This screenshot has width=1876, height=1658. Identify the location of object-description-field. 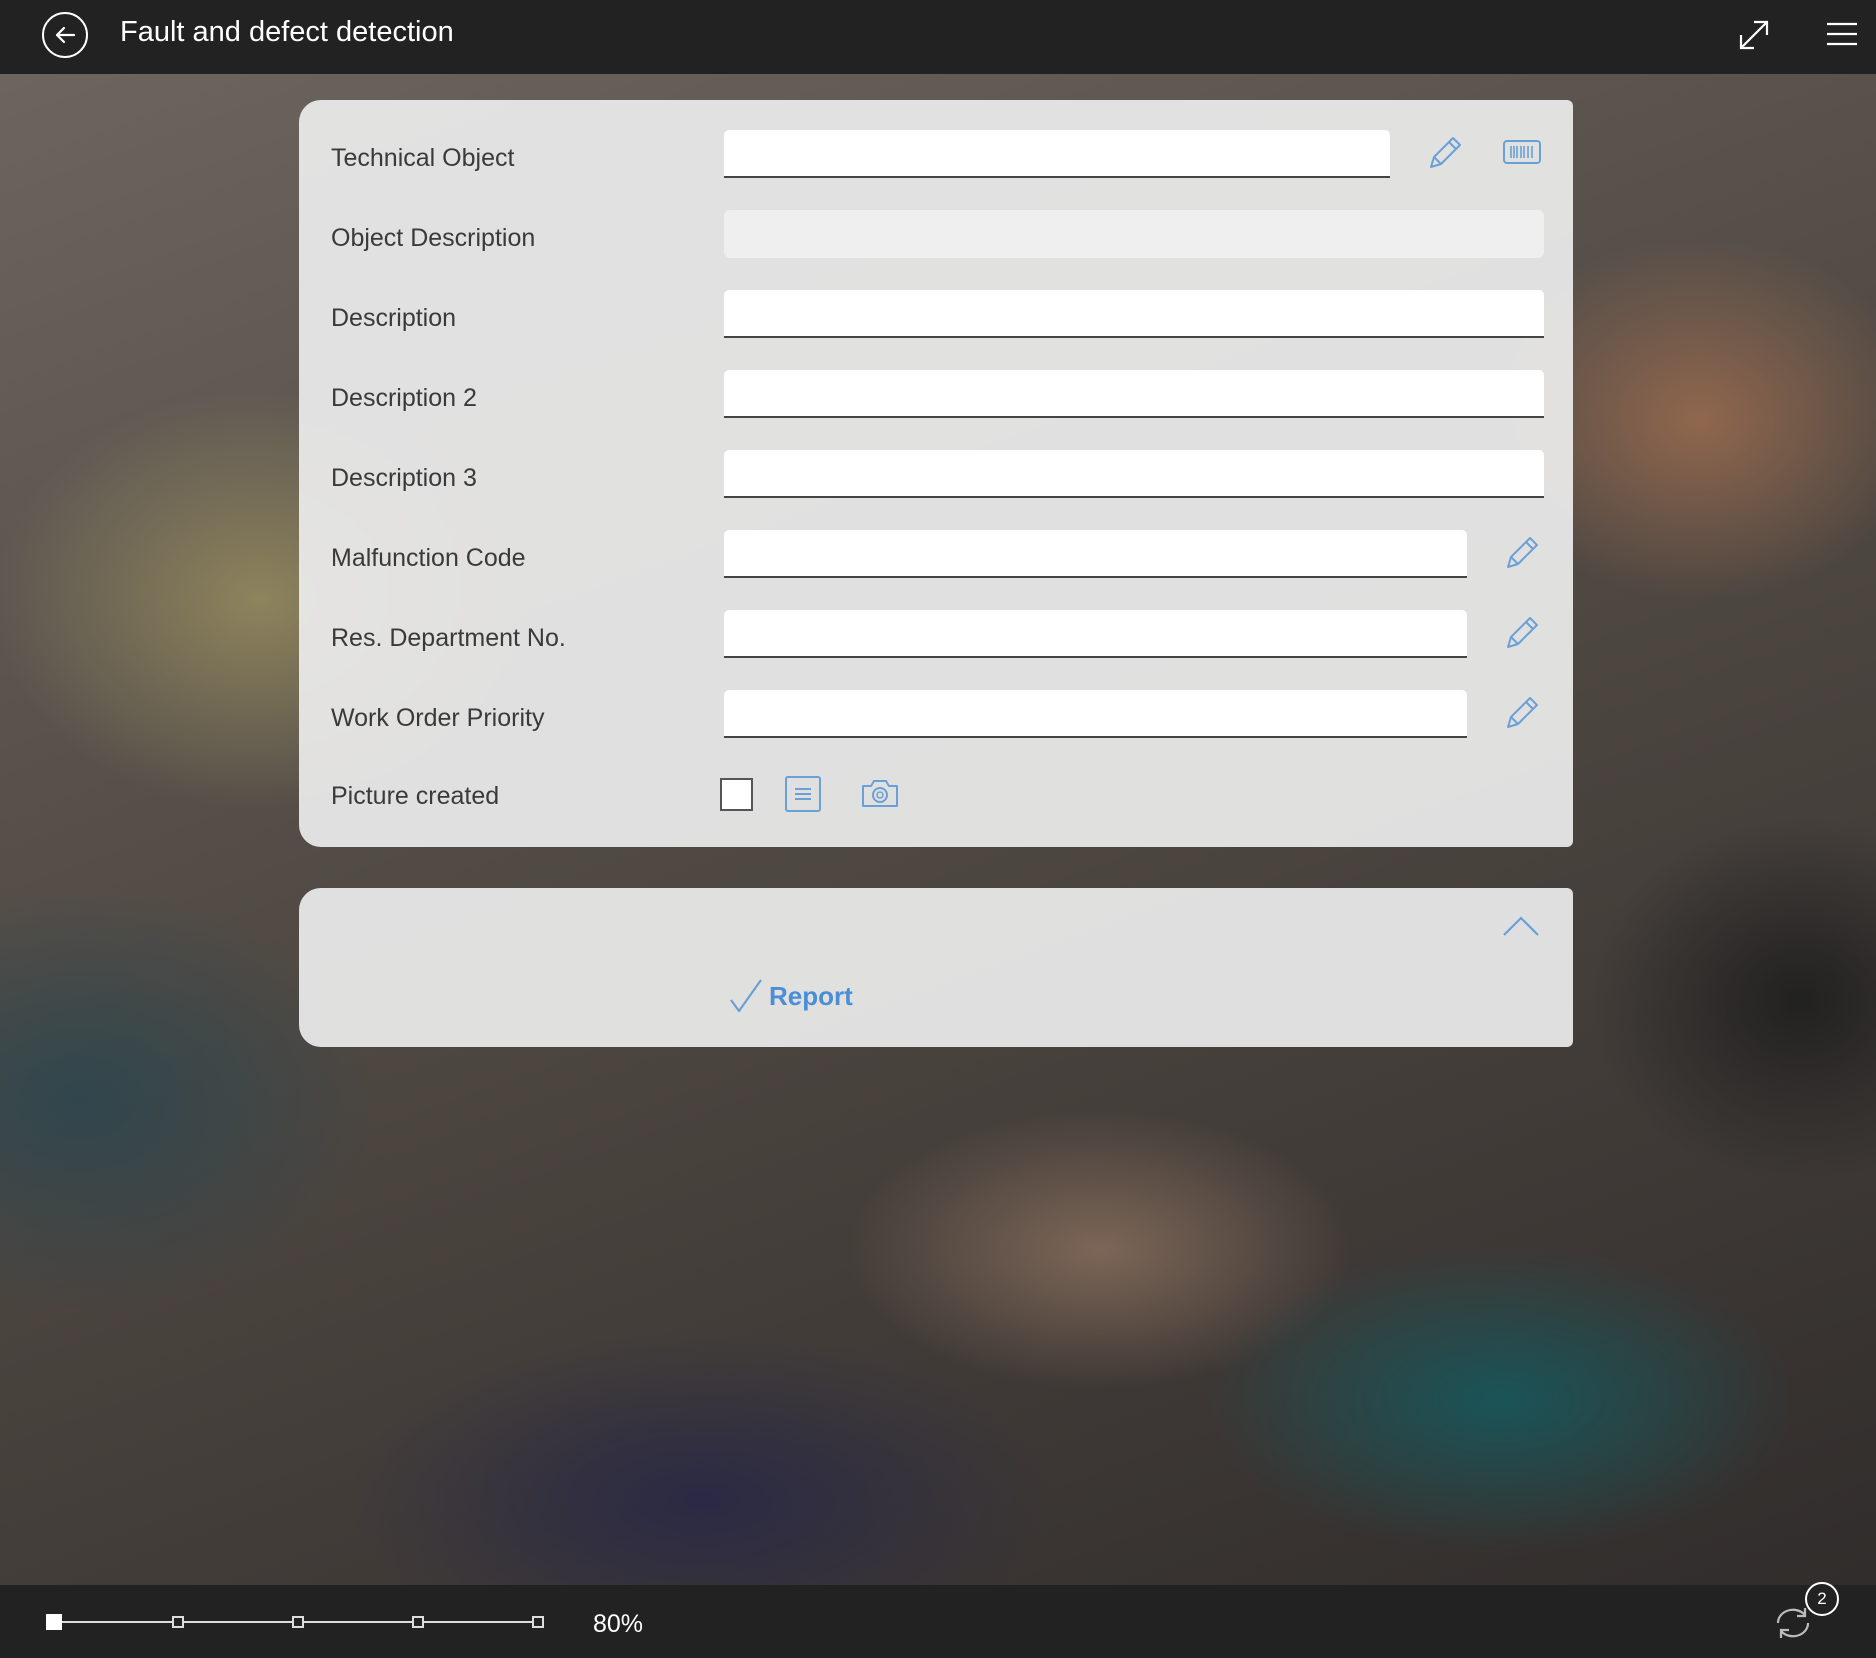
(1134, 234).